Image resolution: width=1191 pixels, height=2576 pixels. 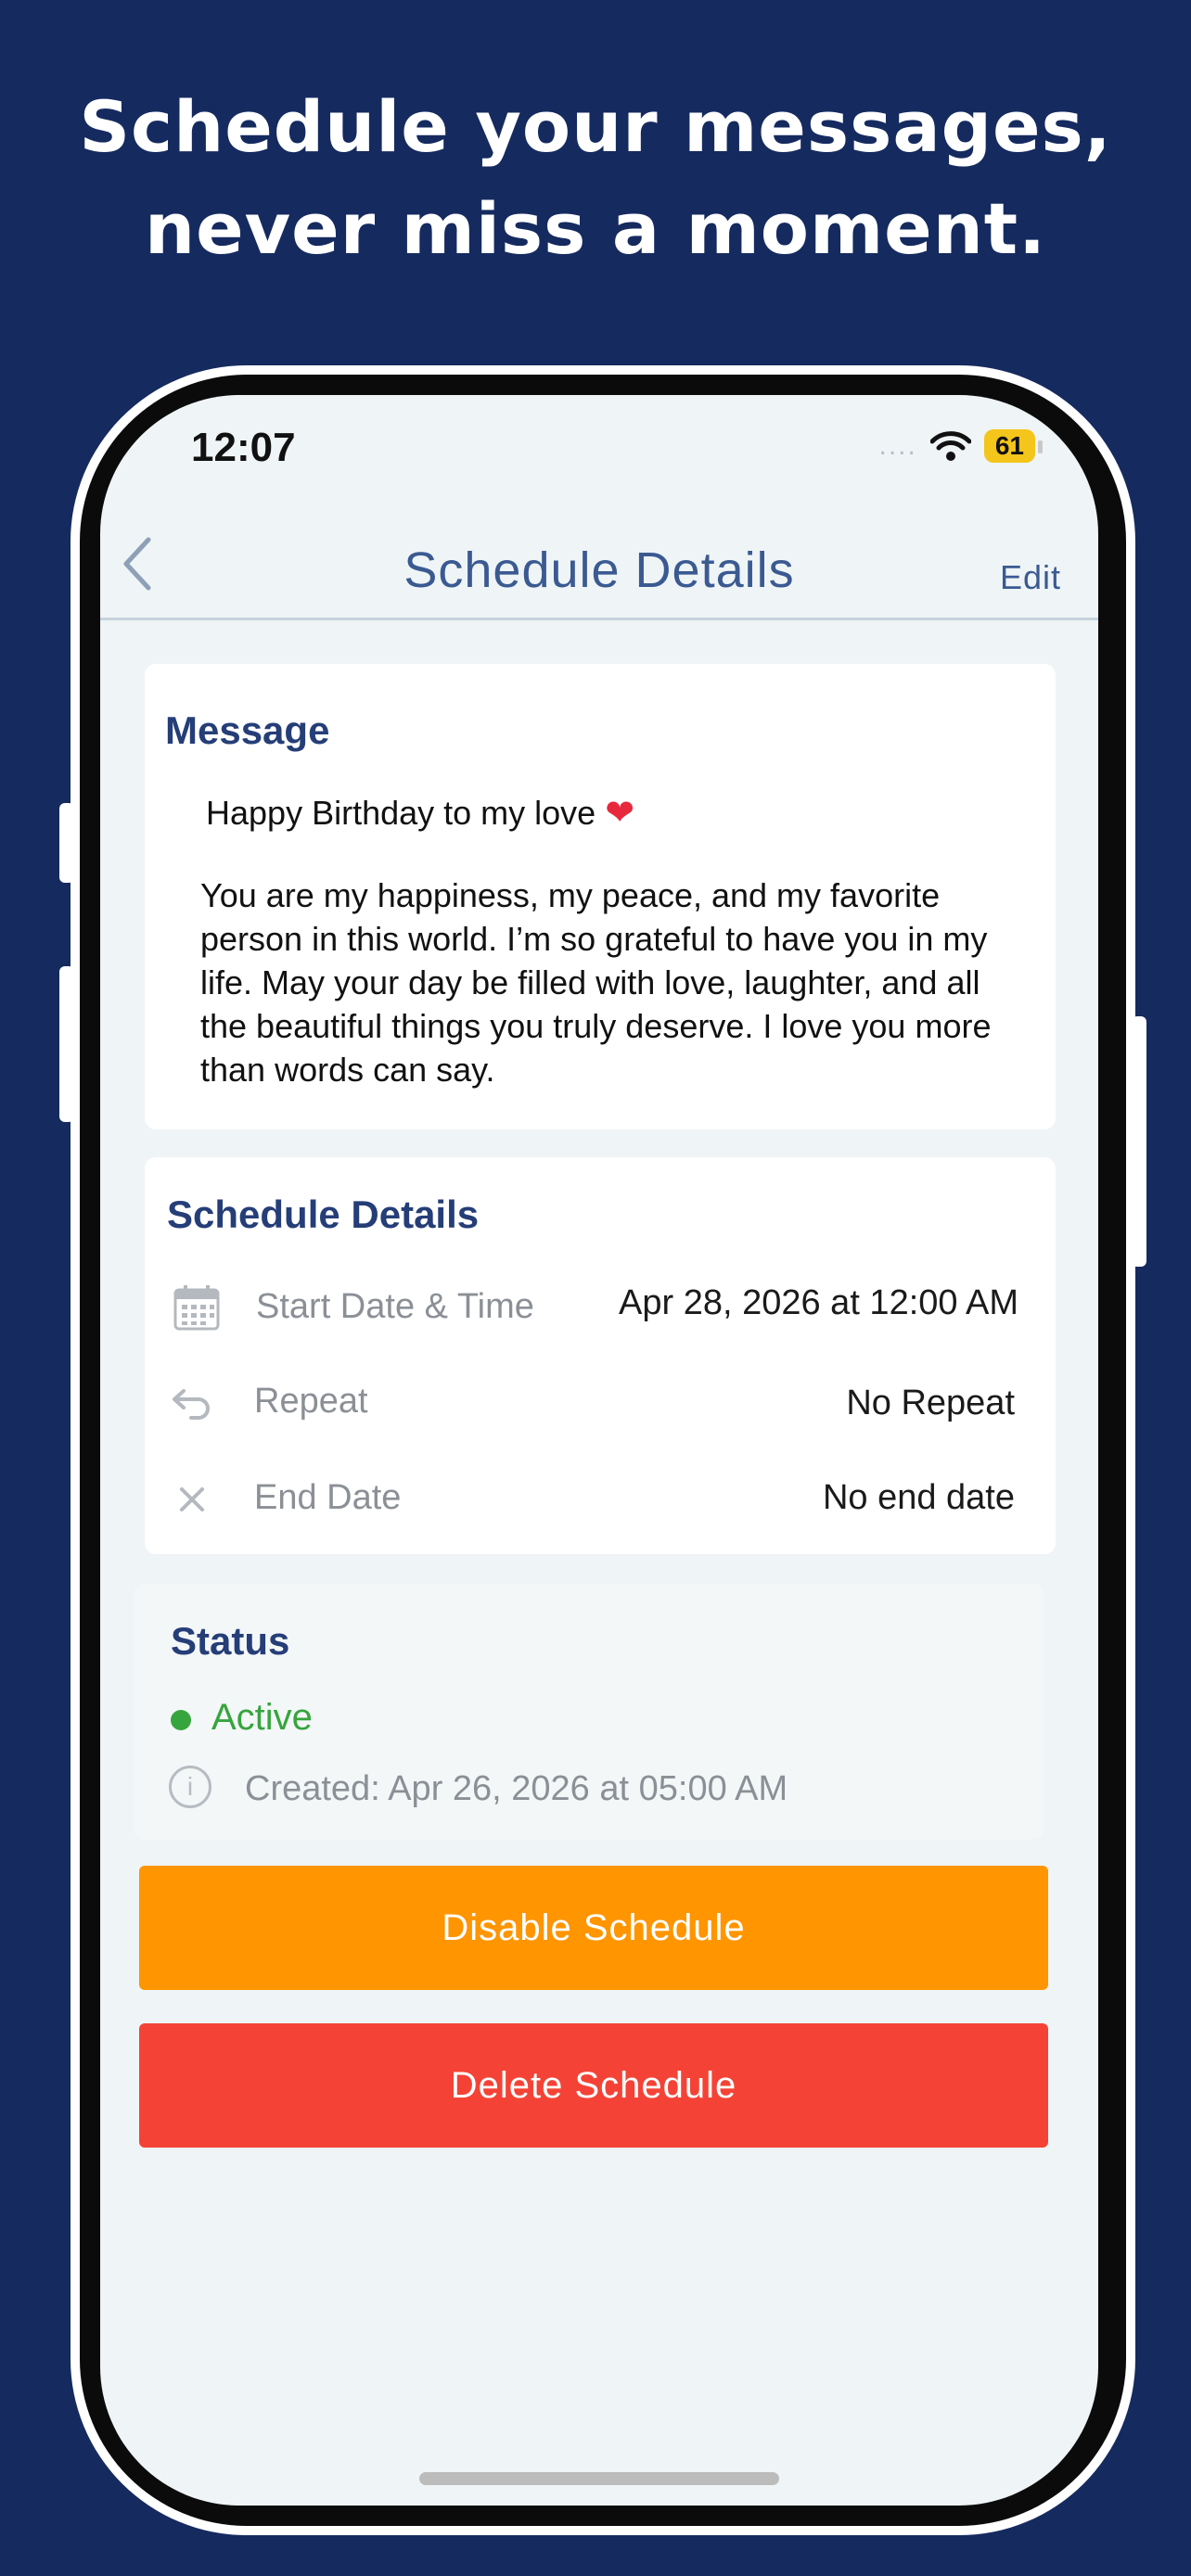 What do you see at coordinates (323, 1214) in the screenshot?
I see `schedule-card-title: Schedule Details` at bounding box center [323, 1214].